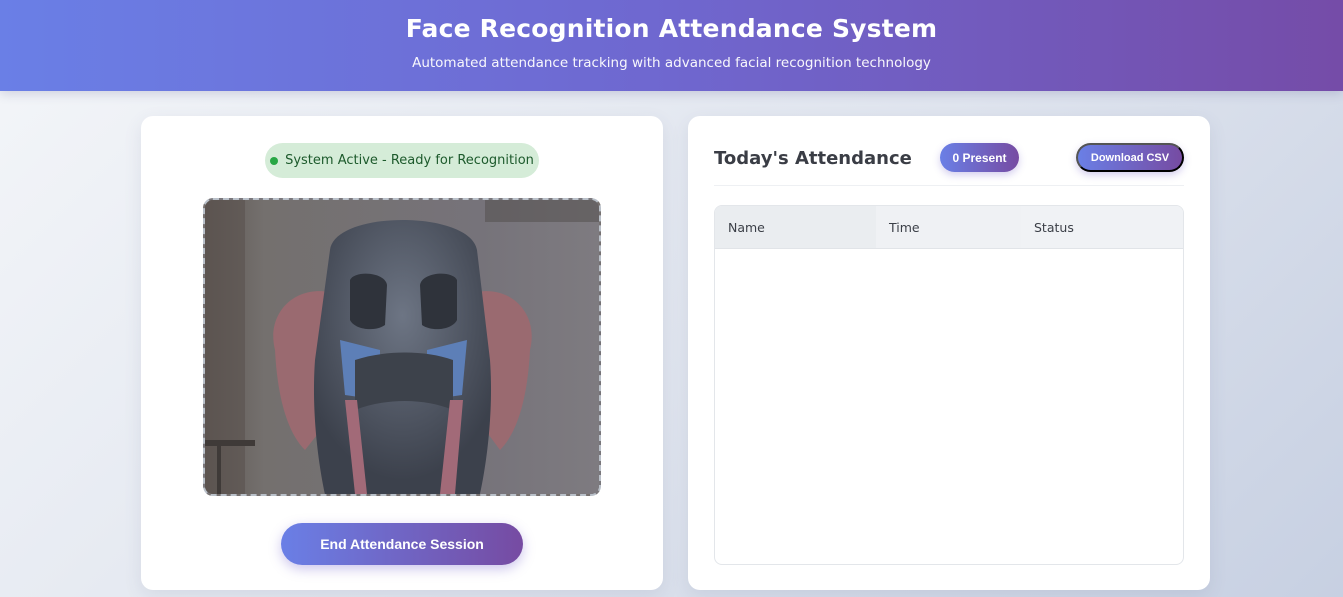 The width and height of the screenshot is (1343, 597). I want to click on end-session-button: End Attendance Session, so click(402, 544).